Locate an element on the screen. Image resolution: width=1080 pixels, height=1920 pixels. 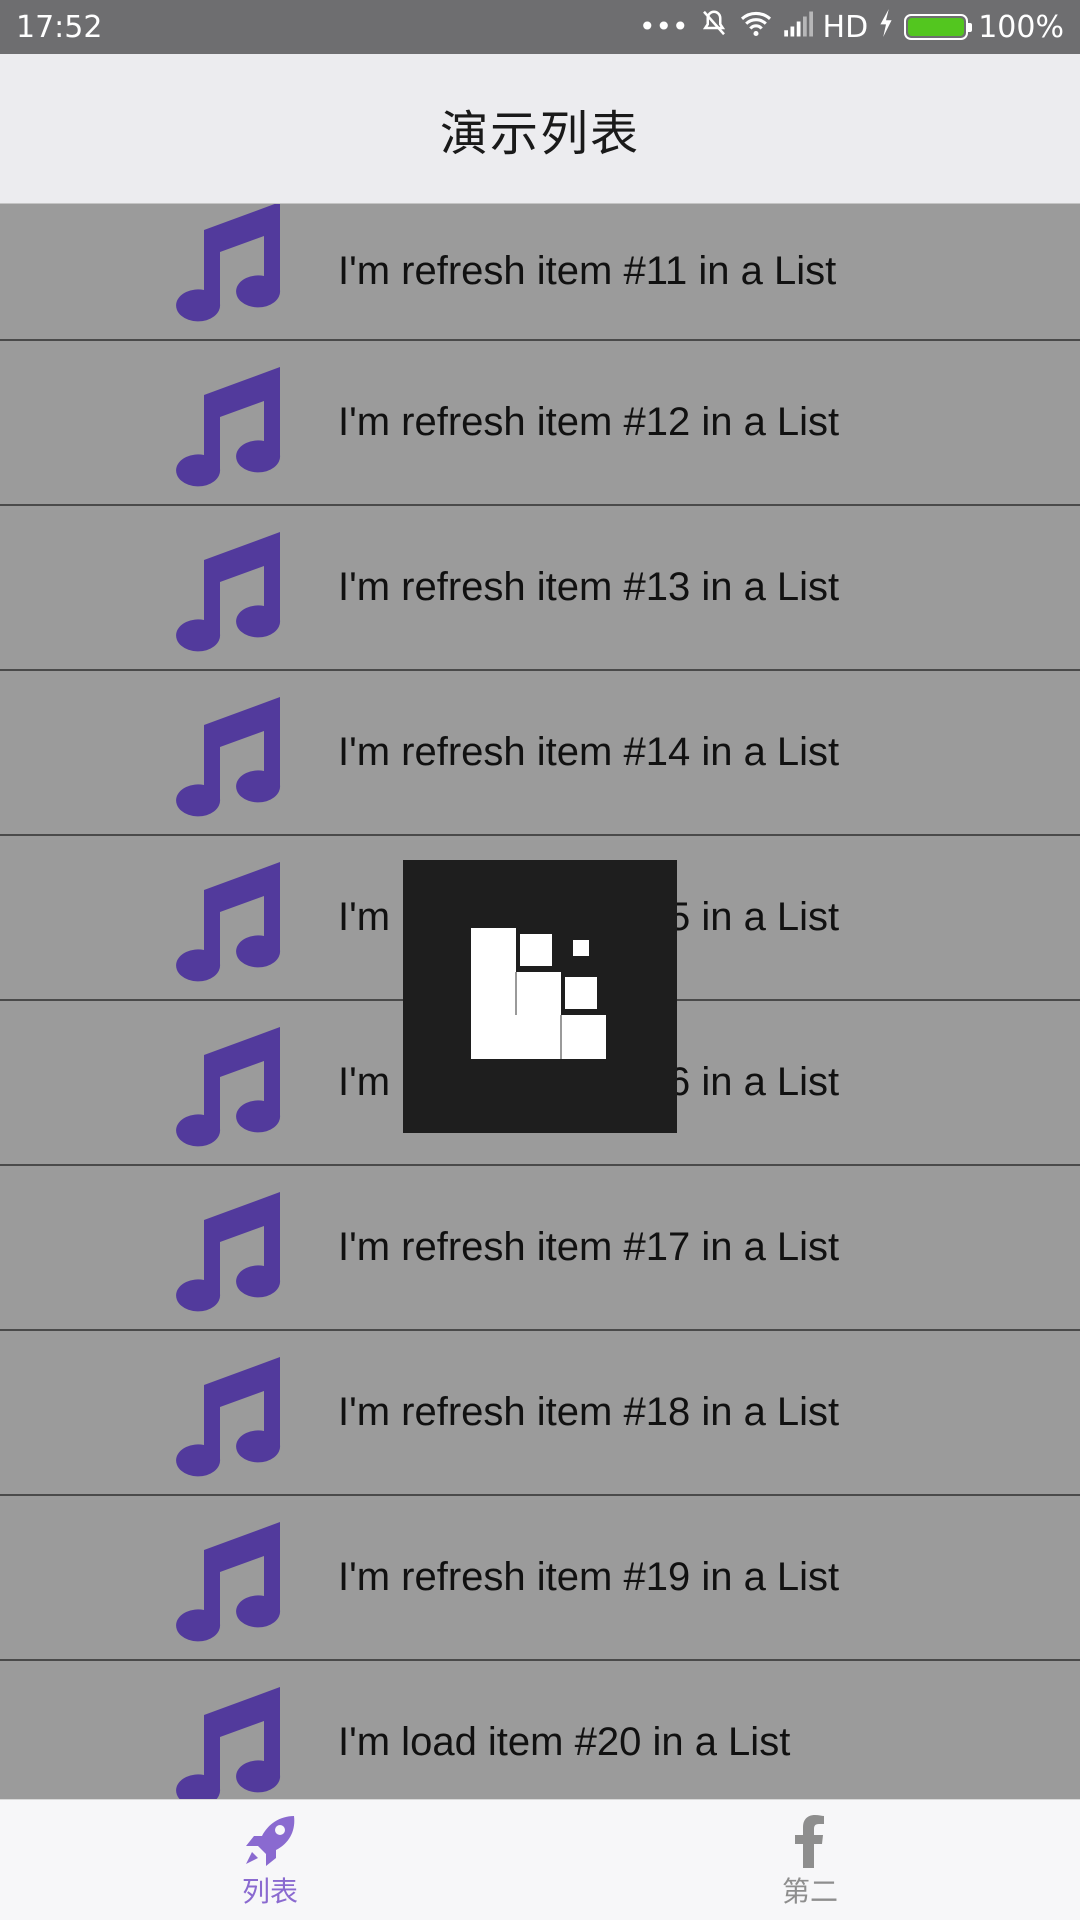
list-item-label: I'm refresh item #18 in a List is located at coordinates (589, 1412).